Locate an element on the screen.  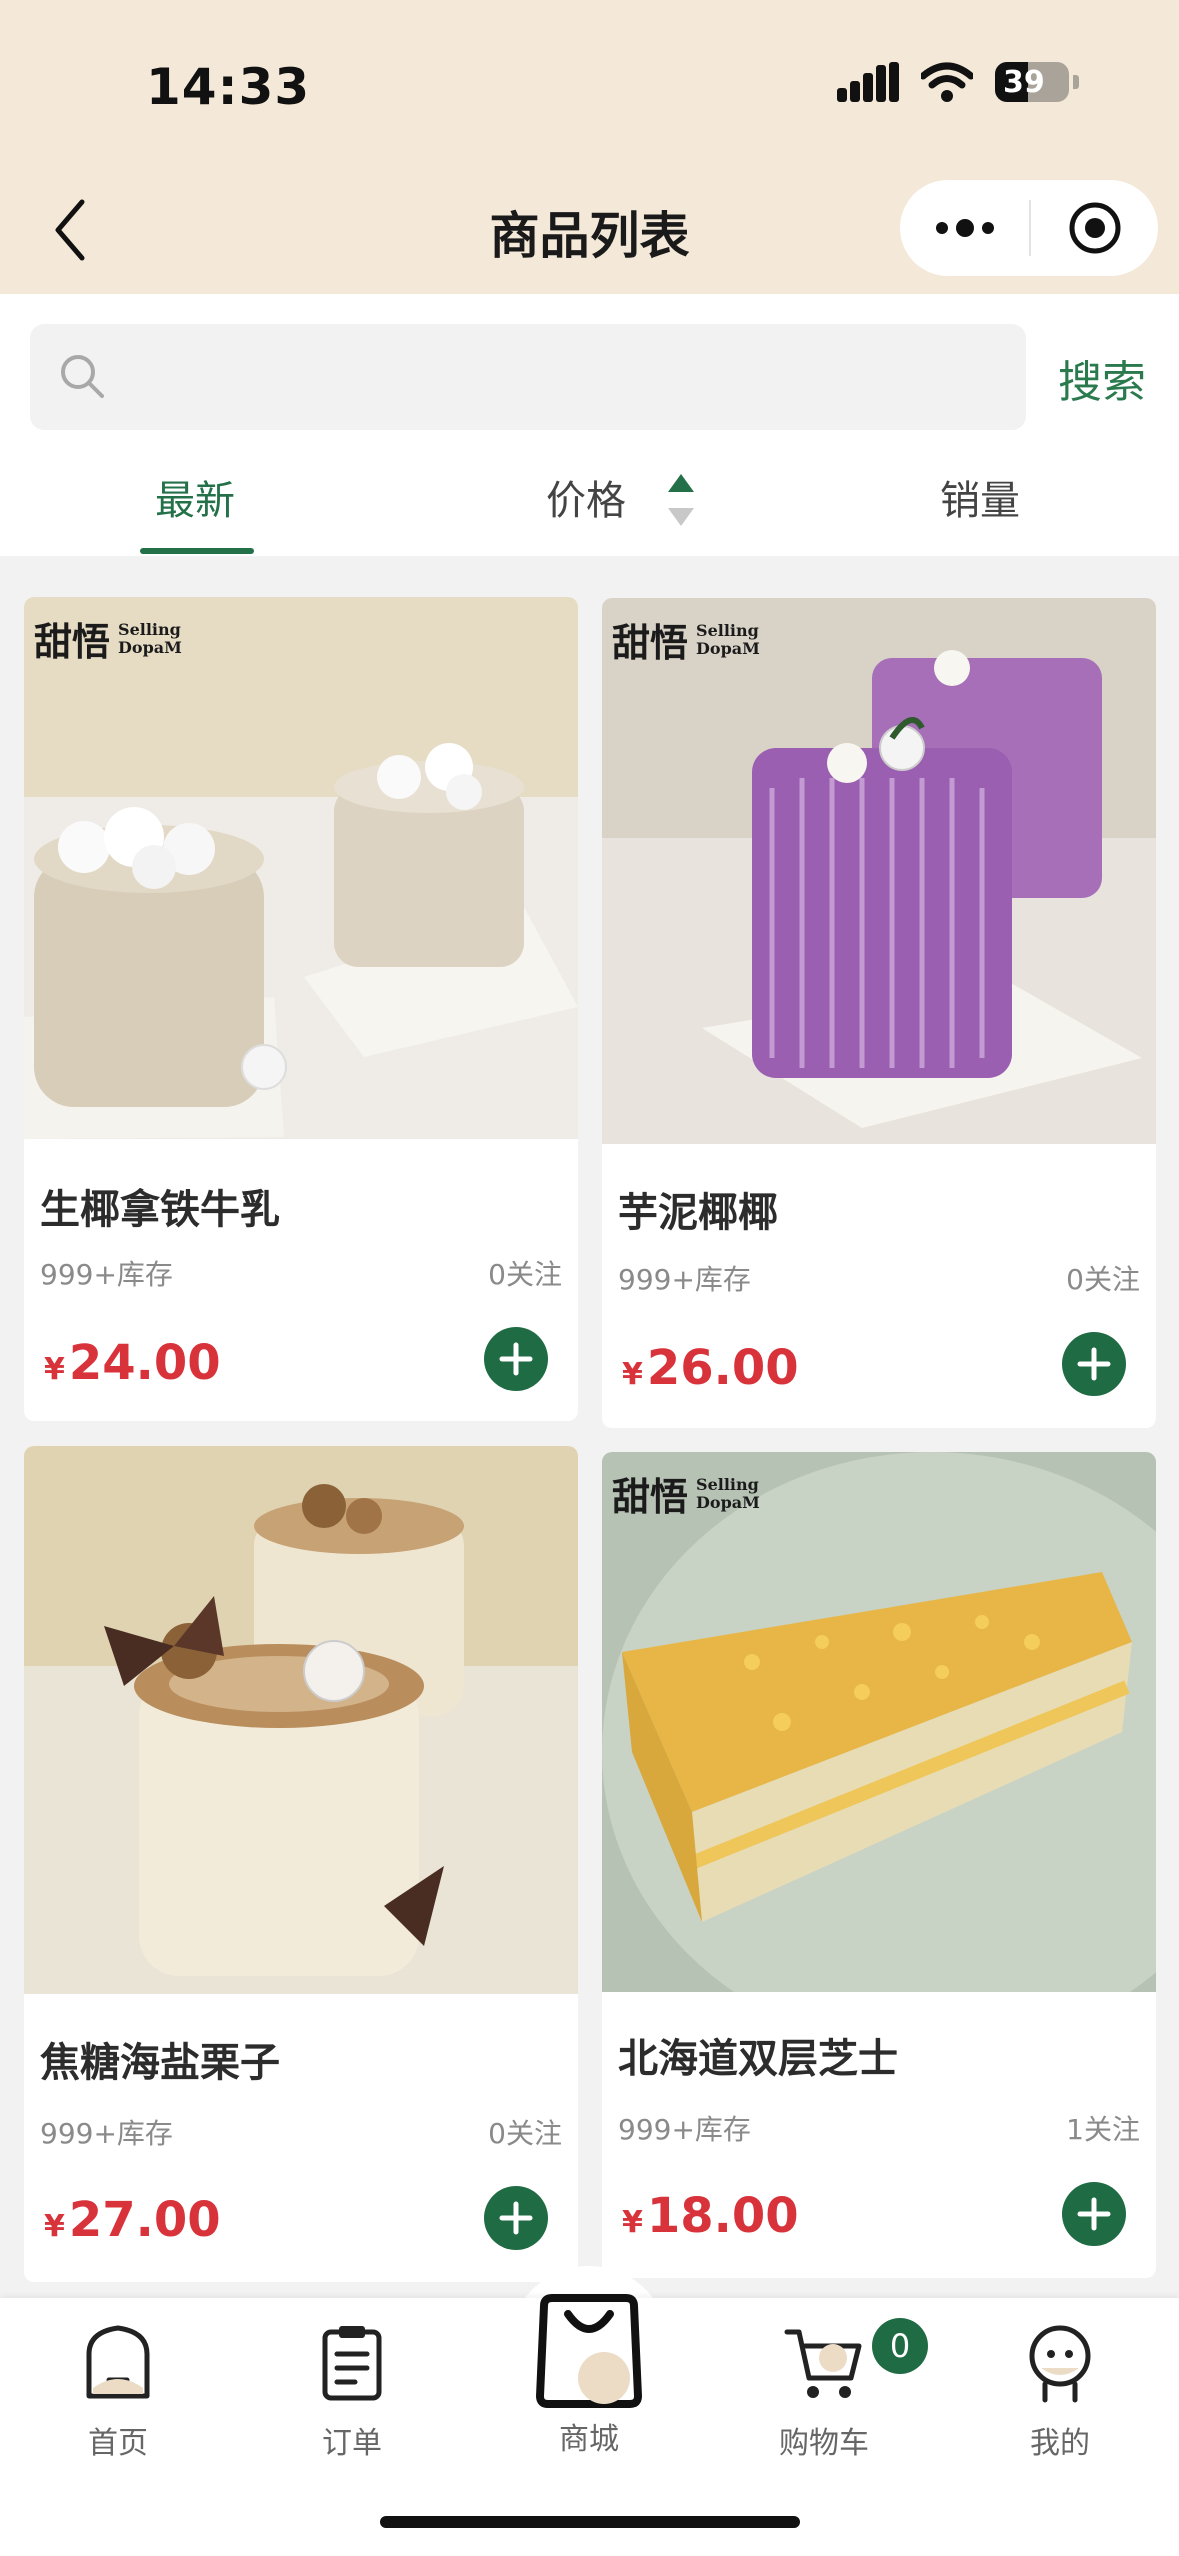
search-area: 搜索 最新 价格 销量 is located at coordinates (589, 425).